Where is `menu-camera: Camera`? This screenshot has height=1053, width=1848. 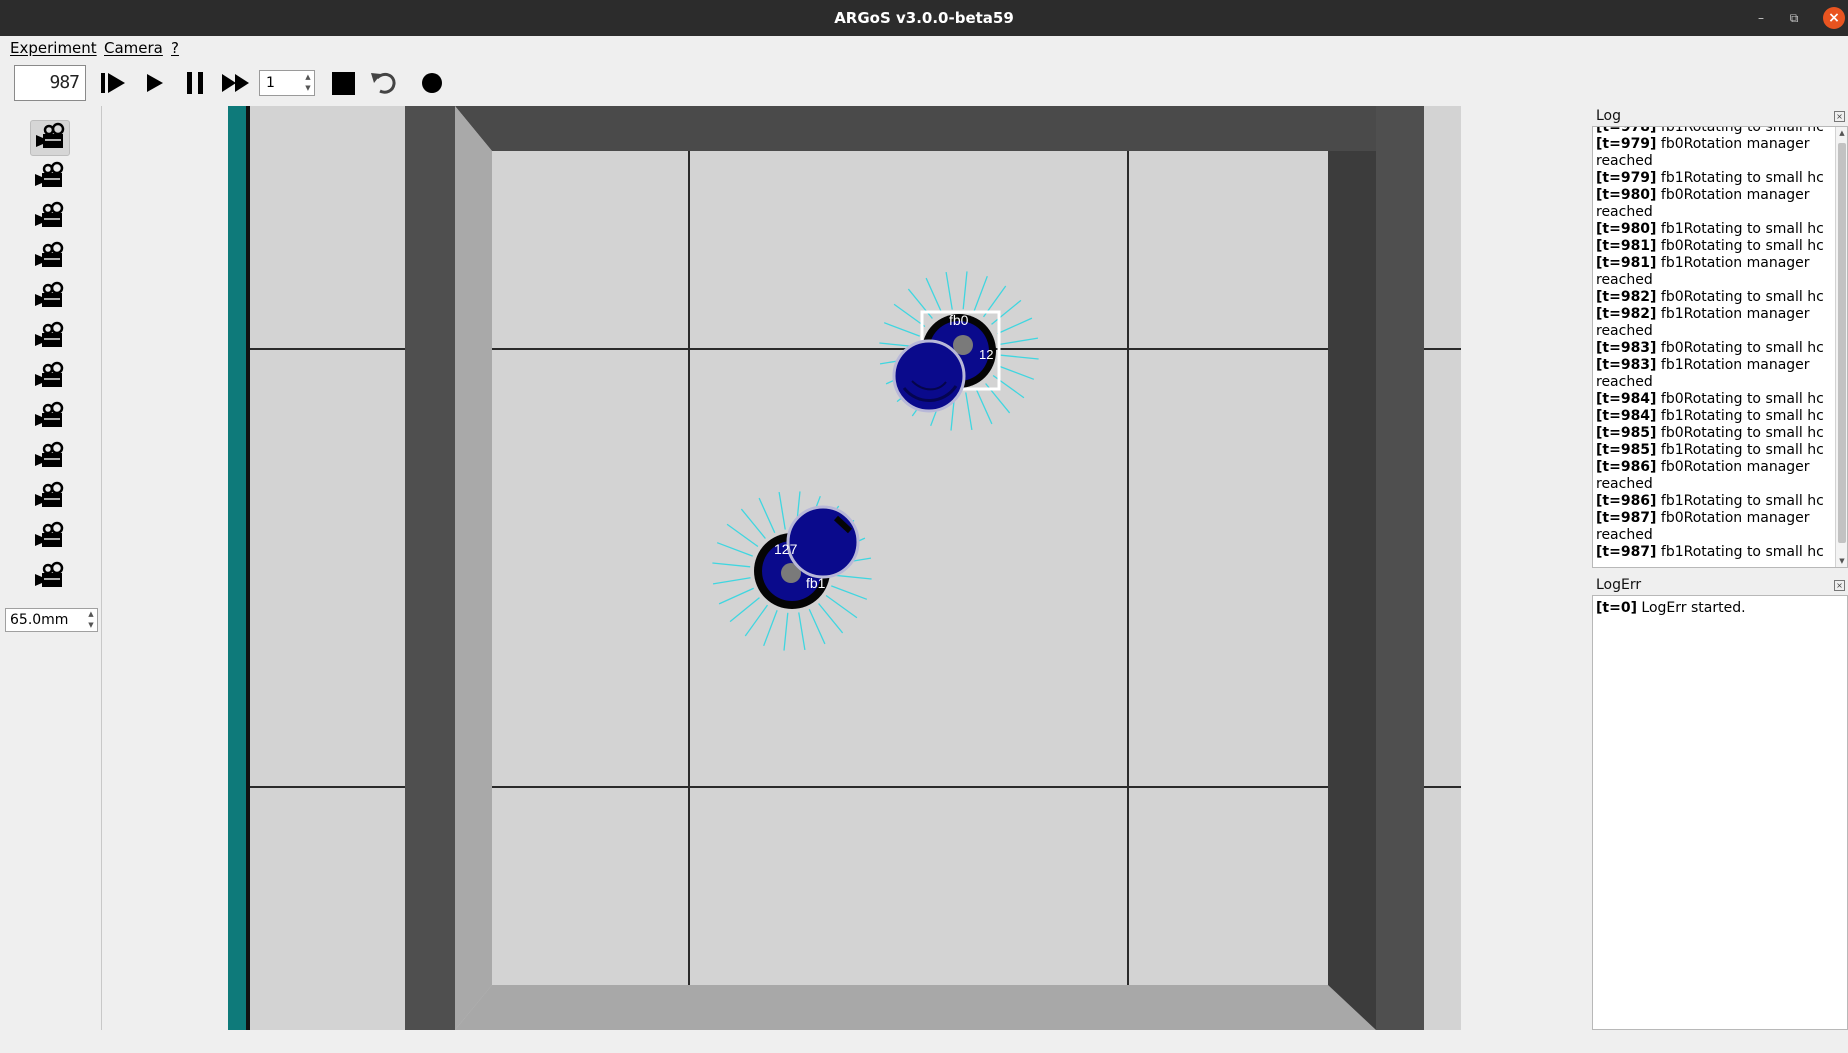 menu-camera: Camera is located at coordinates (133, 48).